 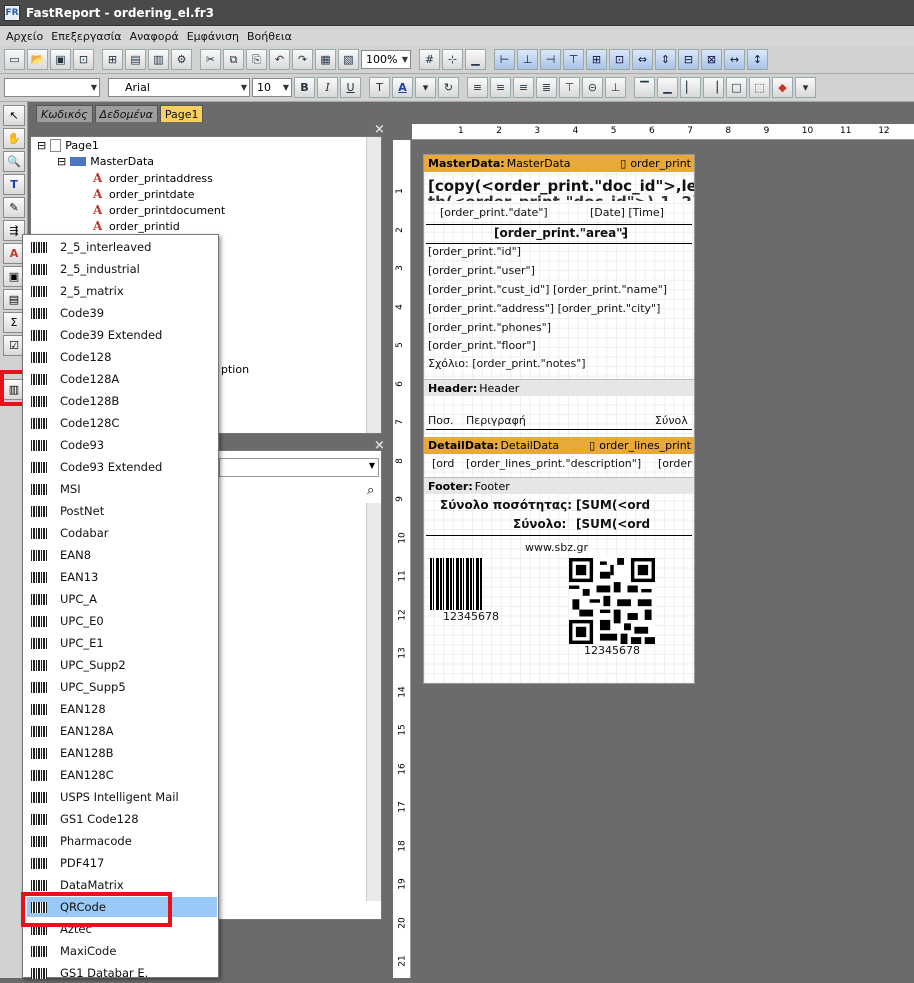 I want to click on redo-icon: ↷, so click(x=302, y=59).